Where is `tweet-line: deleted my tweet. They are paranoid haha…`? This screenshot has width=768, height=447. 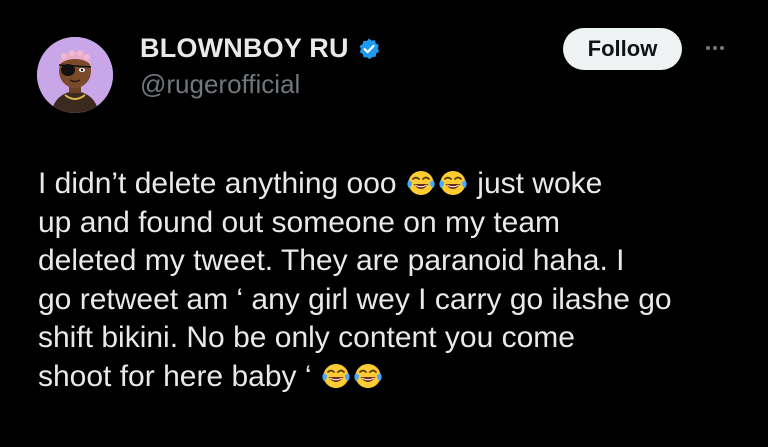 tweet-line: deleted my tweet. They are paranoid haha… is located at coordinates (331, 260).